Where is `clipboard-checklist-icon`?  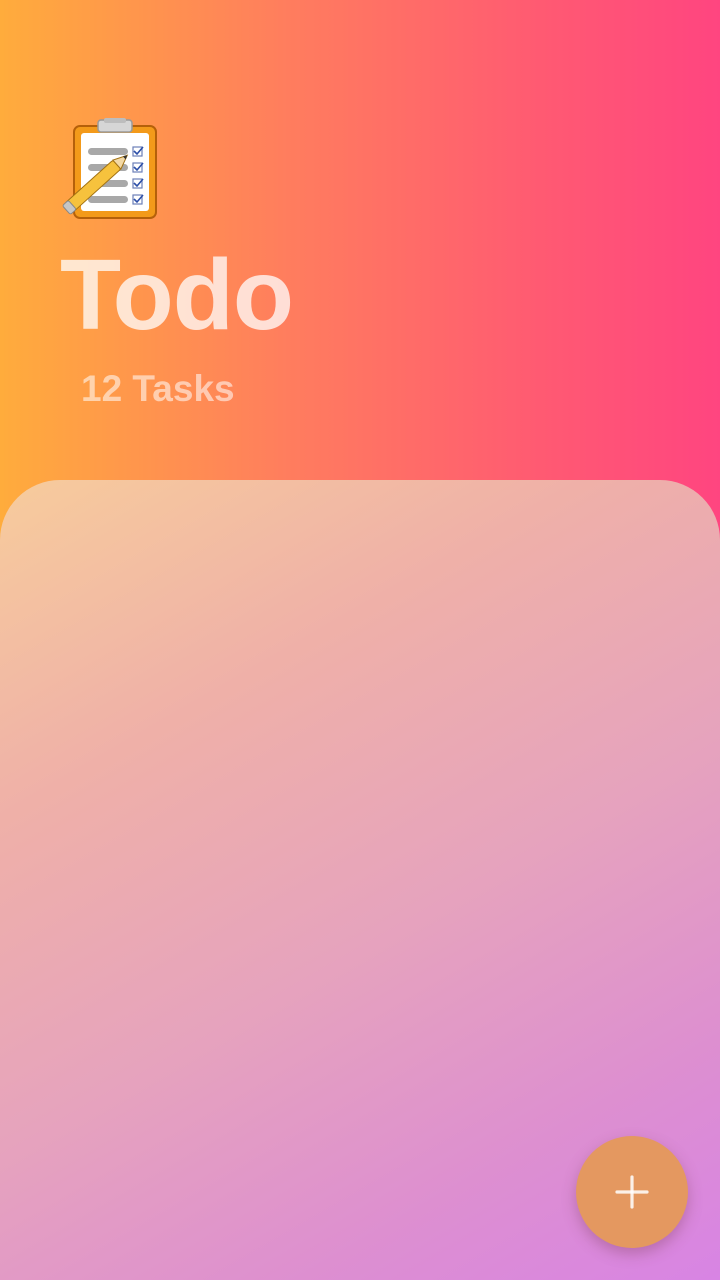
clipboard-checklist-icon is located at coordinates (110, 170).